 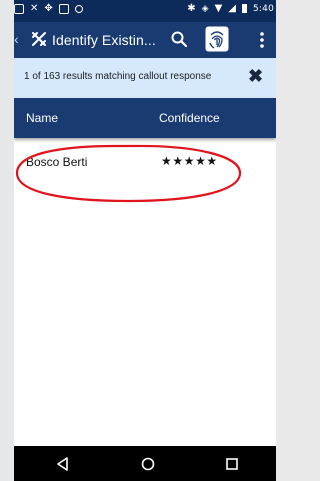 I want to click on back-chevron-icon: ‹, so click(x=16, y=39).